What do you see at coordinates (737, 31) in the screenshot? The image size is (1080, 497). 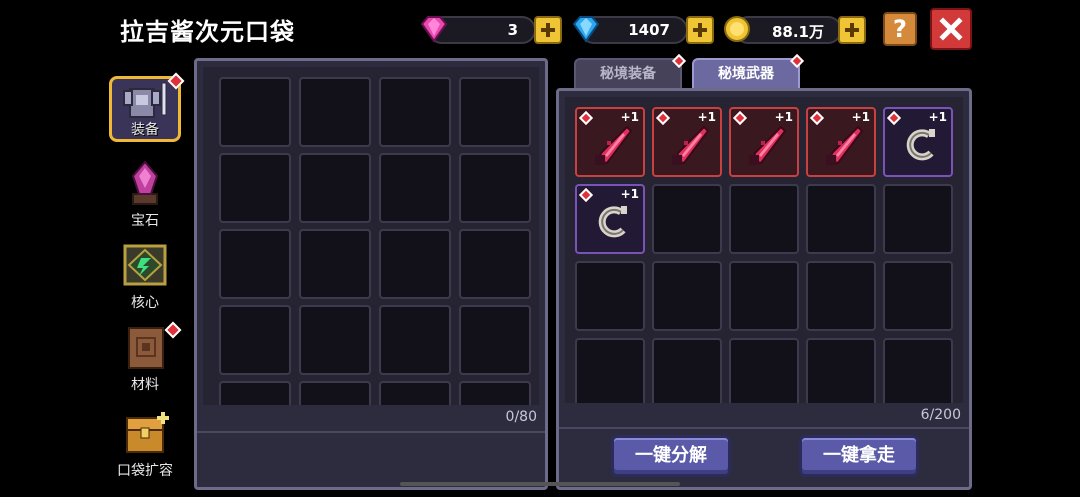 I see `gold-coin-icon` at bounding box center [737, 31].